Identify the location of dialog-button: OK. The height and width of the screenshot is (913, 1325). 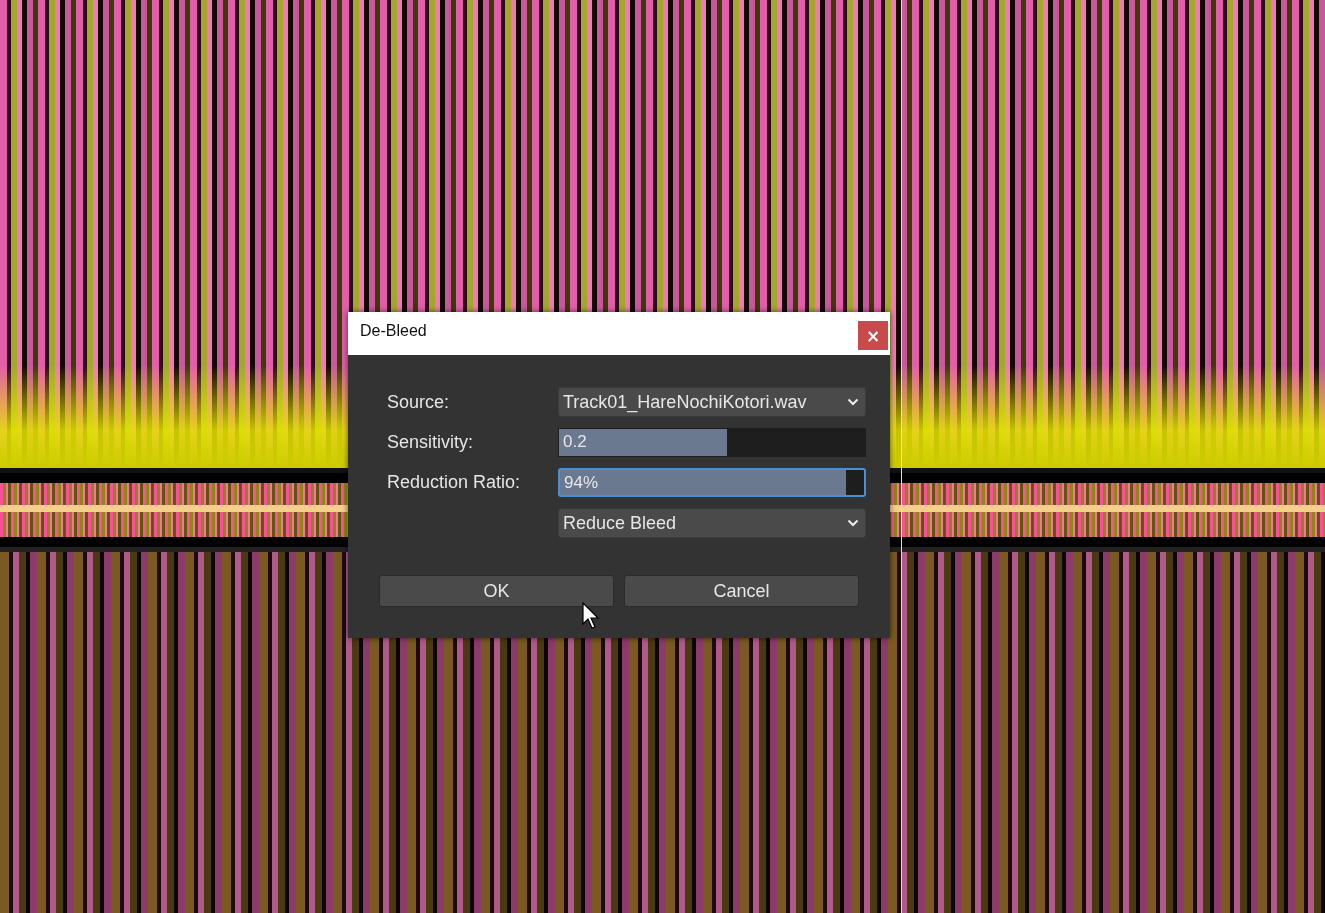
(496, 591).